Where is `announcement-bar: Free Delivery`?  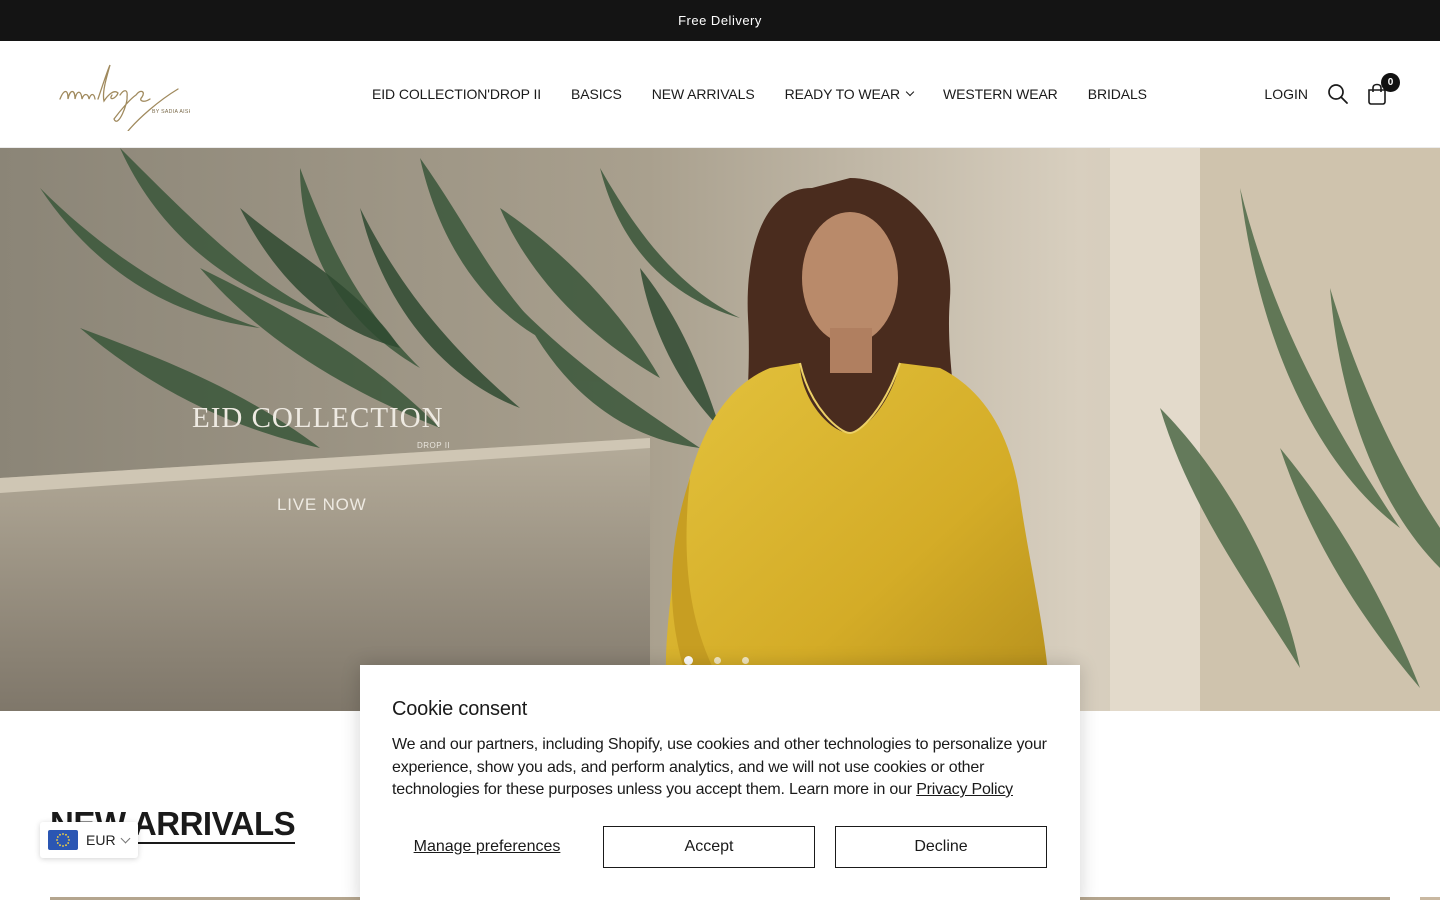
announcement-bar: Free Delivery is located at coordinates (720, 20).